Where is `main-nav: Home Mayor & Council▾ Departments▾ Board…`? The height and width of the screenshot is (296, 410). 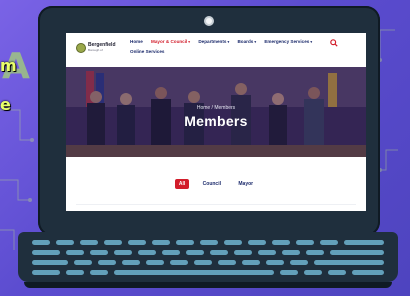
main-nav: Home Mayor & Council▾ Departments▾ Board… is located at coordinates (224, 41).